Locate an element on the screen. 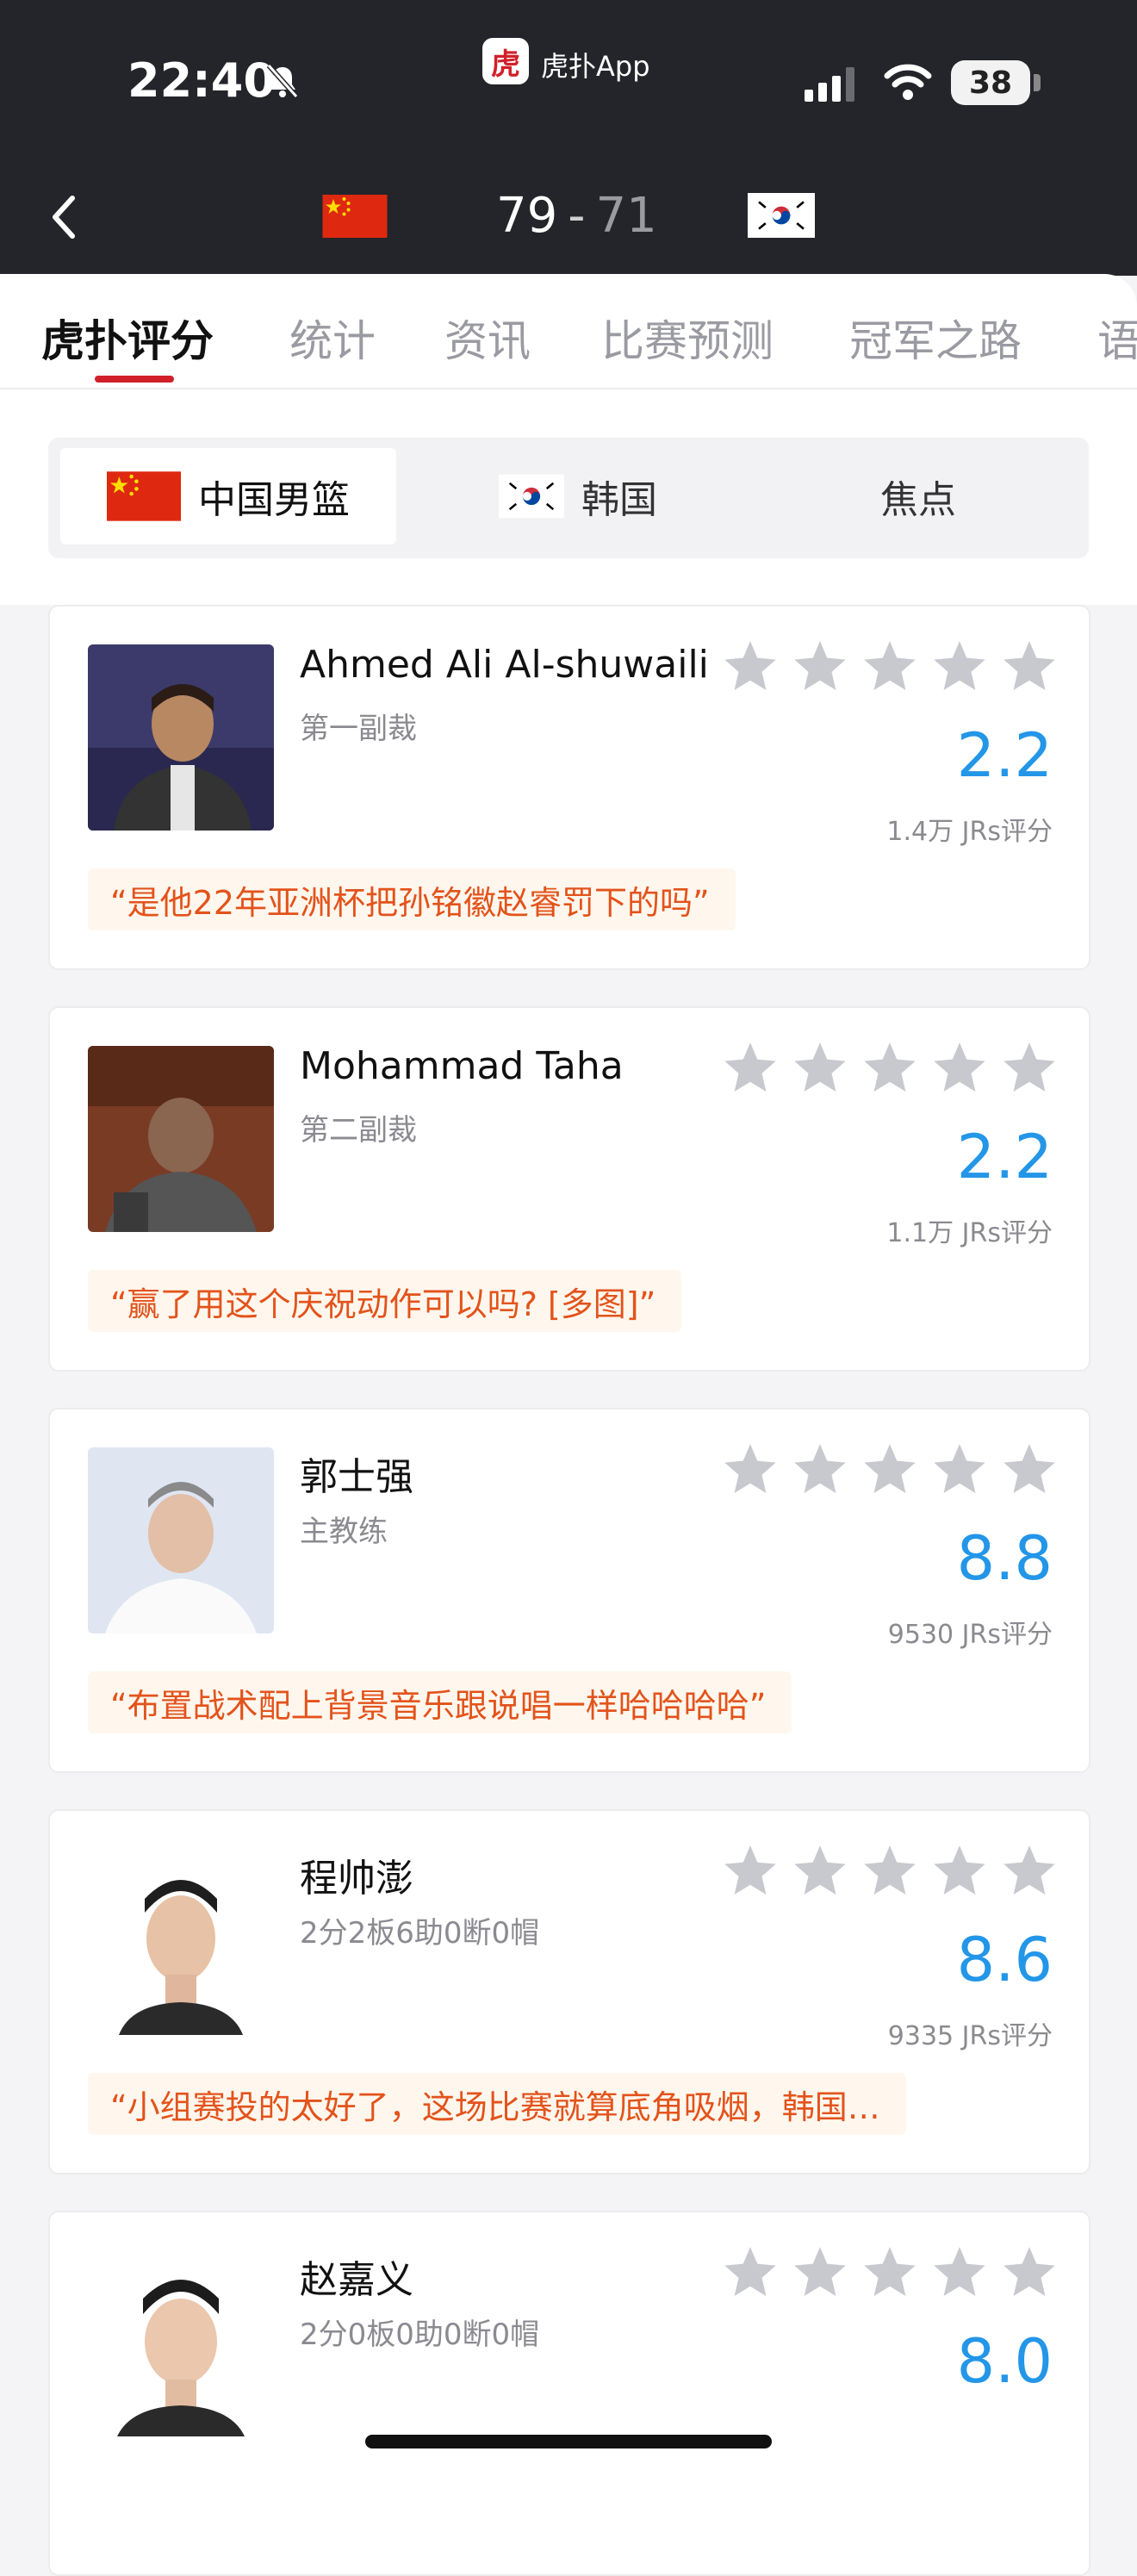  score: 79-71 is located at coordinates (576, 216).